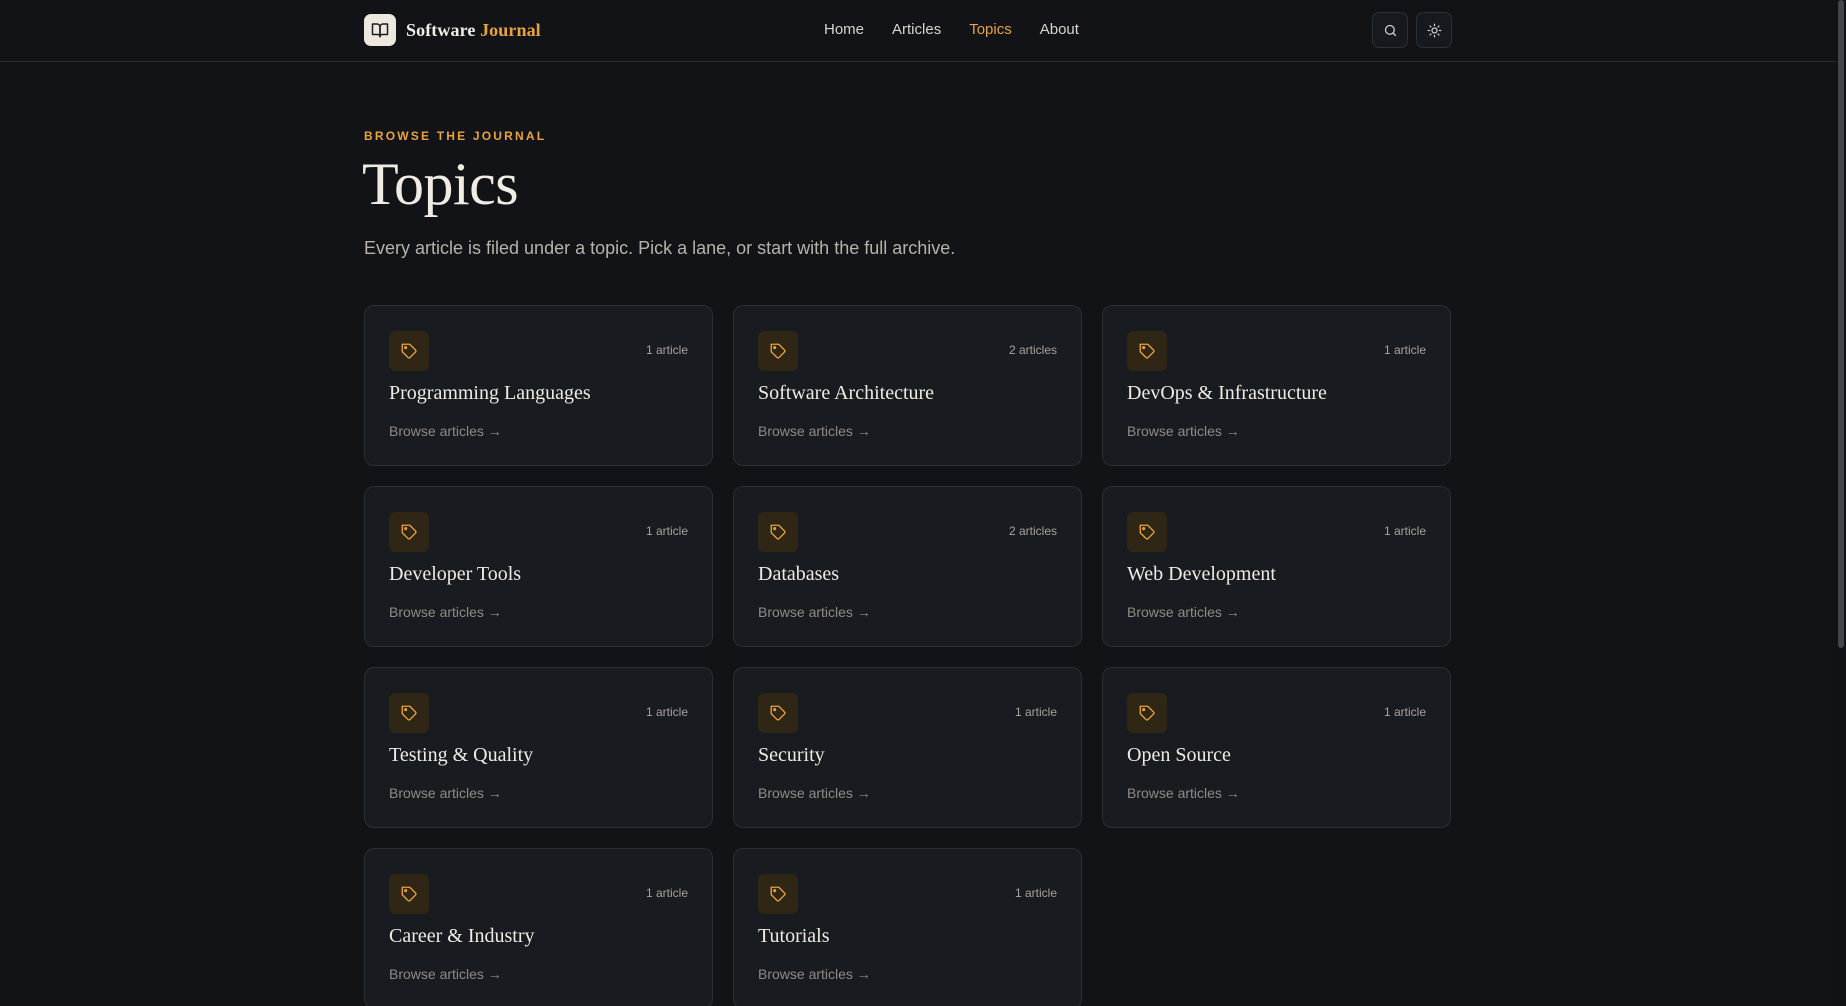 This screenshot has height=1006, width=1846. I want to click on nav-articles: Articles, so click(916, 29).